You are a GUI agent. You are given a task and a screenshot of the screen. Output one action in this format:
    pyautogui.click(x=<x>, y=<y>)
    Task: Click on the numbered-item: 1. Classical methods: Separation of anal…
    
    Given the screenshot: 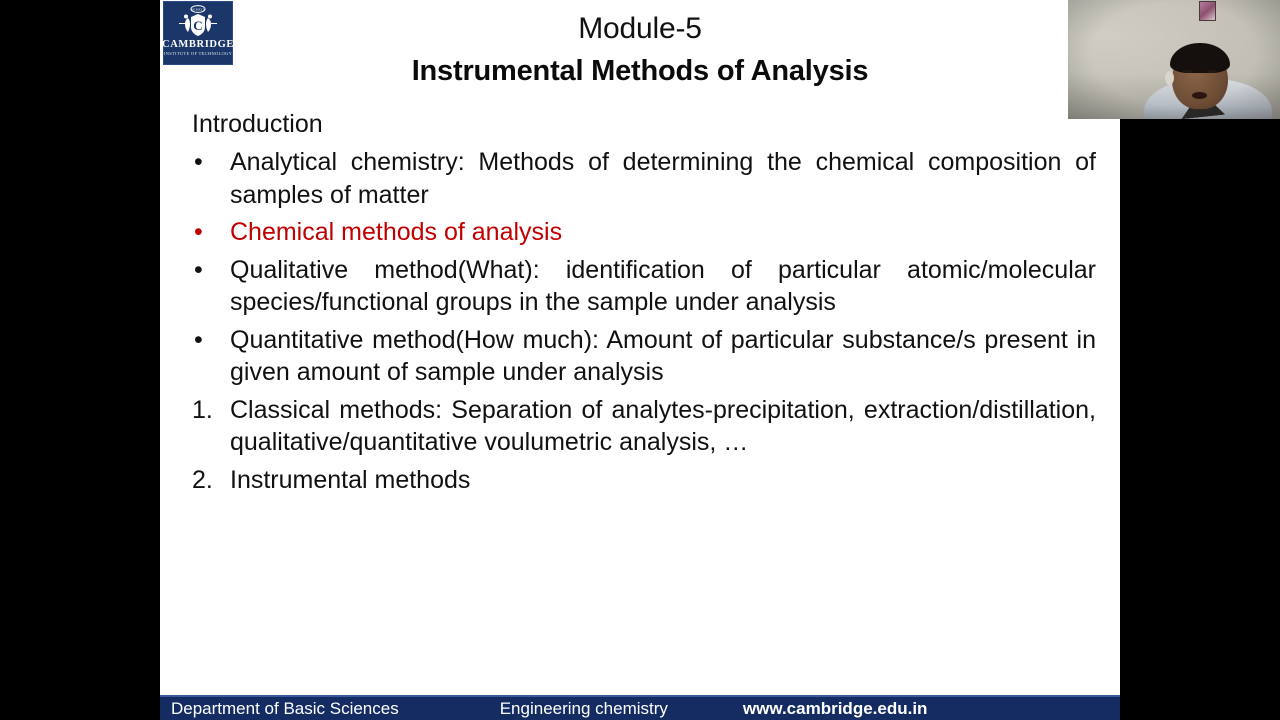 What is the action you would take?
    pyautogui.click(x=642, y=426)
    